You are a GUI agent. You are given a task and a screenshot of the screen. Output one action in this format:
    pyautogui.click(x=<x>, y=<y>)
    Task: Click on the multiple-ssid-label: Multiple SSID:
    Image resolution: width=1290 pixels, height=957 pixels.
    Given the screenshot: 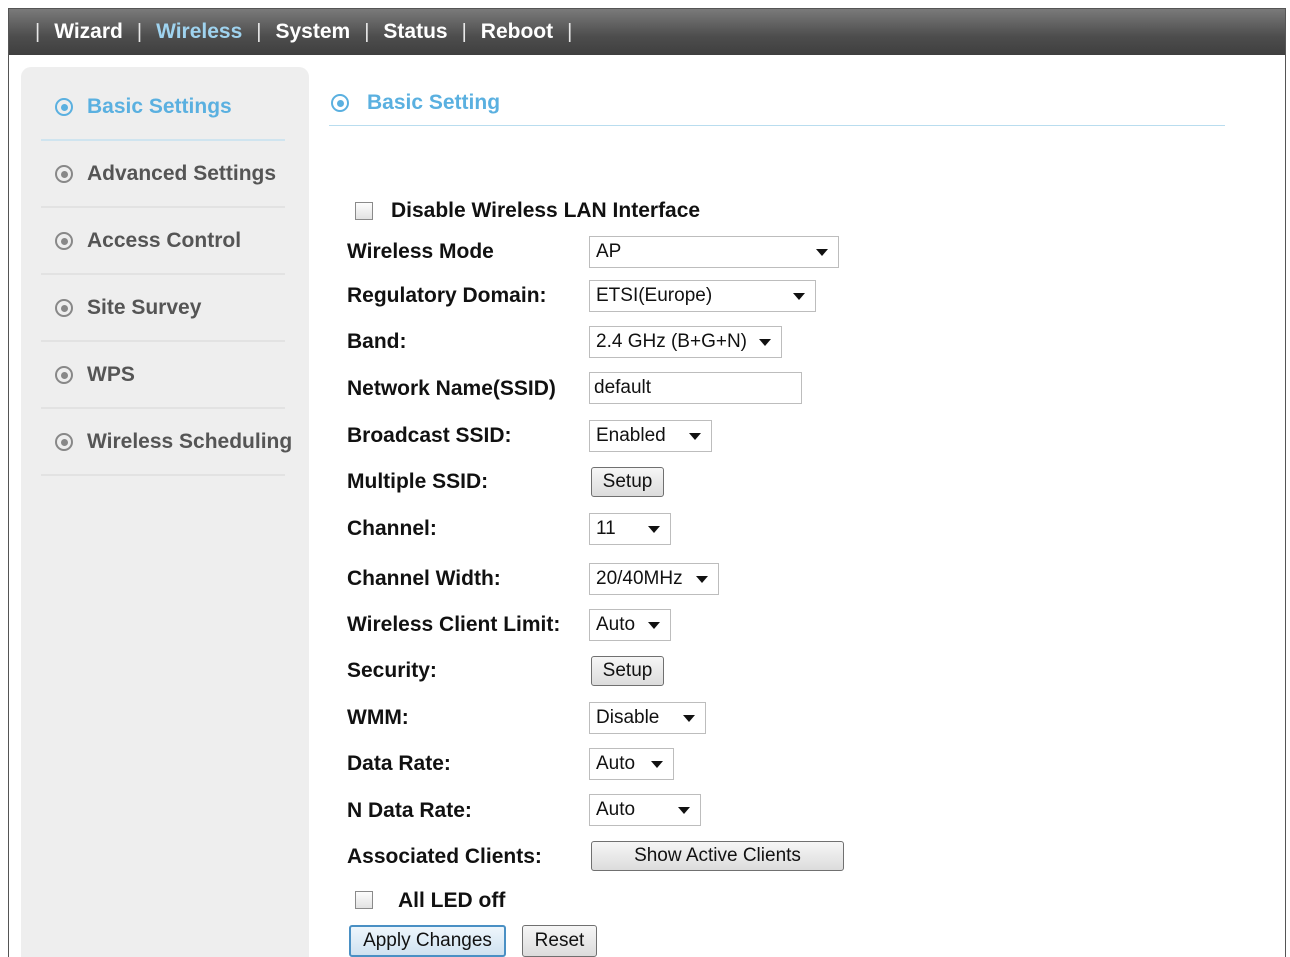 What is the action you would take?
    pyautogui.click(x=418, y=481)
    